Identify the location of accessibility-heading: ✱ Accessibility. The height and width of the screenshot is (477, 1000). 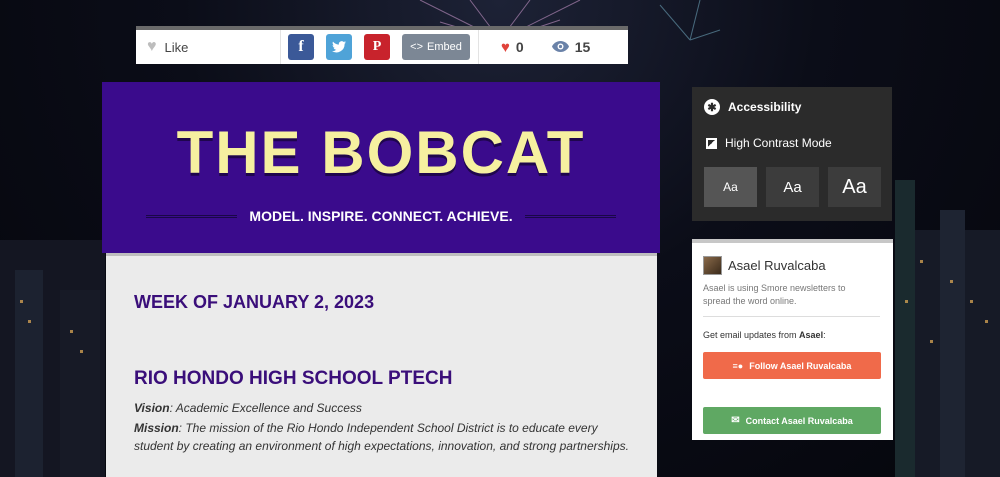
(752, 107).